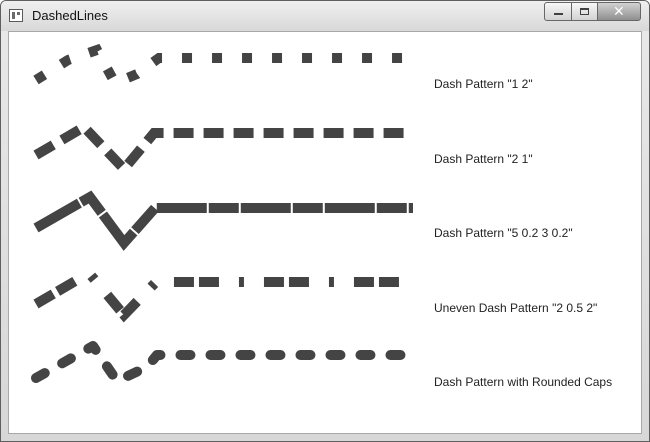 The height and width of the screenshot is (442, 650). Describe the element at coordinates (325, 16) in the screenshot. I see `title-bar: DashedLines ✕` at that location.